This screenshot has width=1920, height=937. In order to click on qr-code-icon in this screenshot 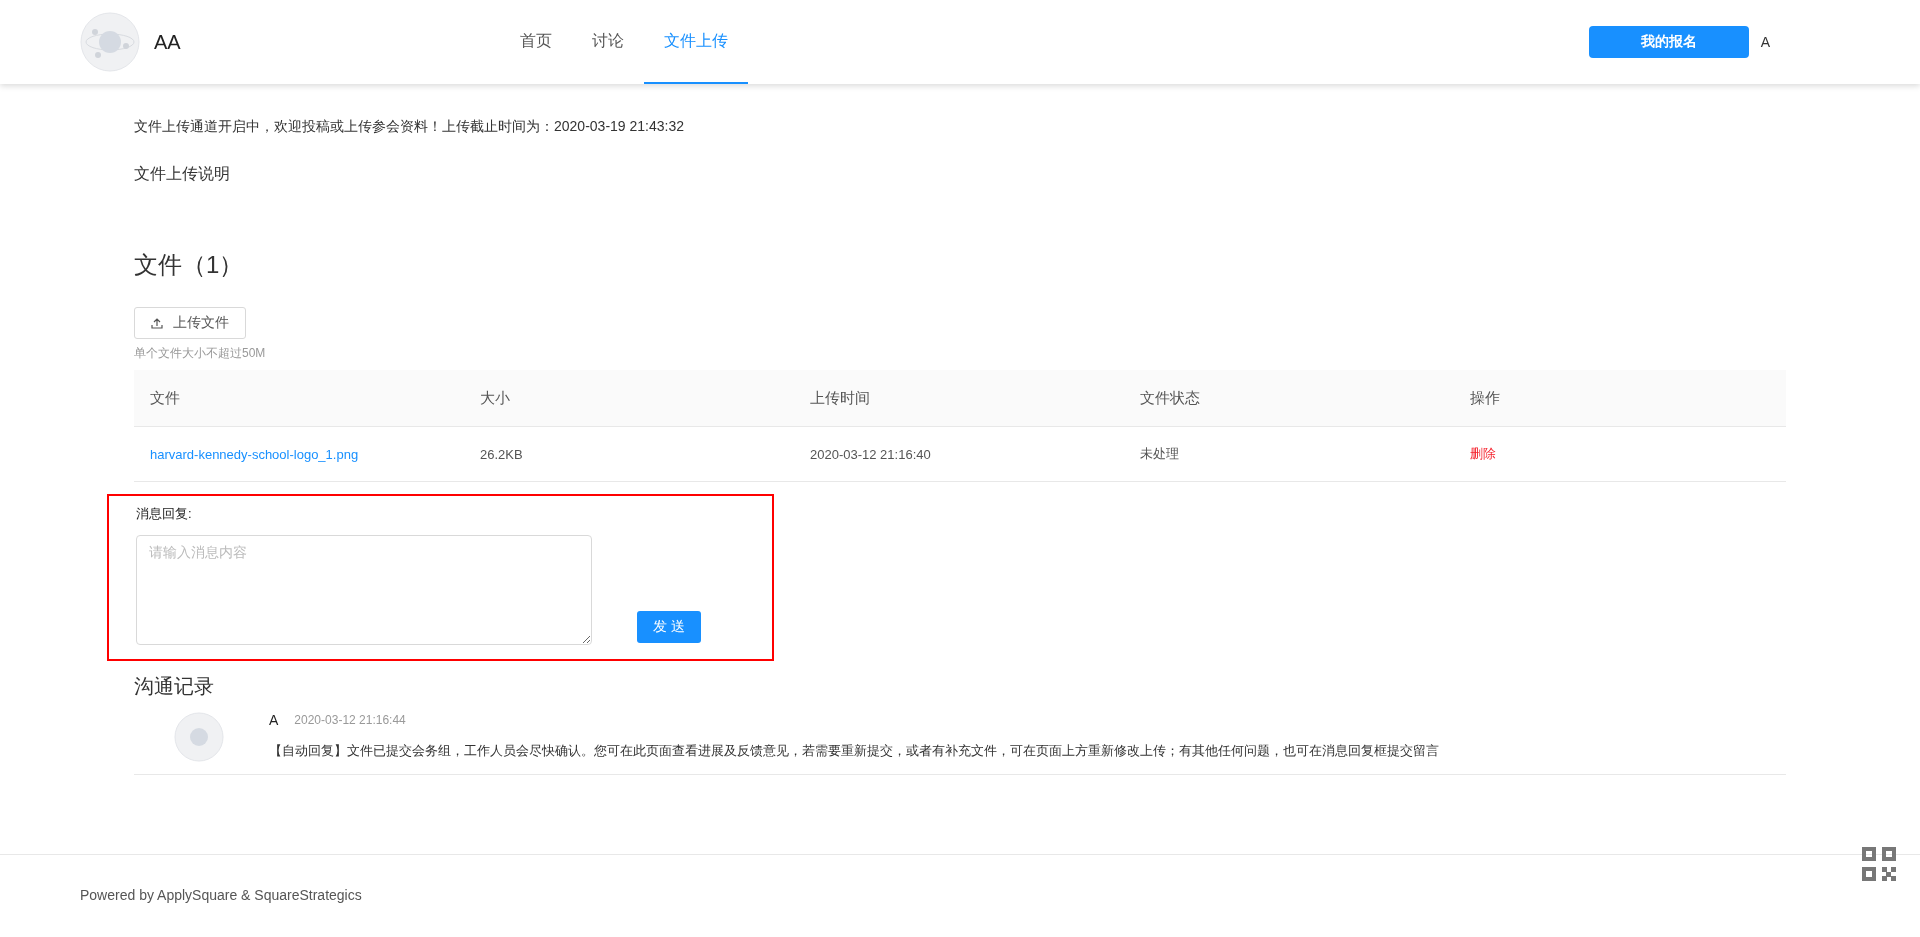, I will do `click(1879, 864)`.